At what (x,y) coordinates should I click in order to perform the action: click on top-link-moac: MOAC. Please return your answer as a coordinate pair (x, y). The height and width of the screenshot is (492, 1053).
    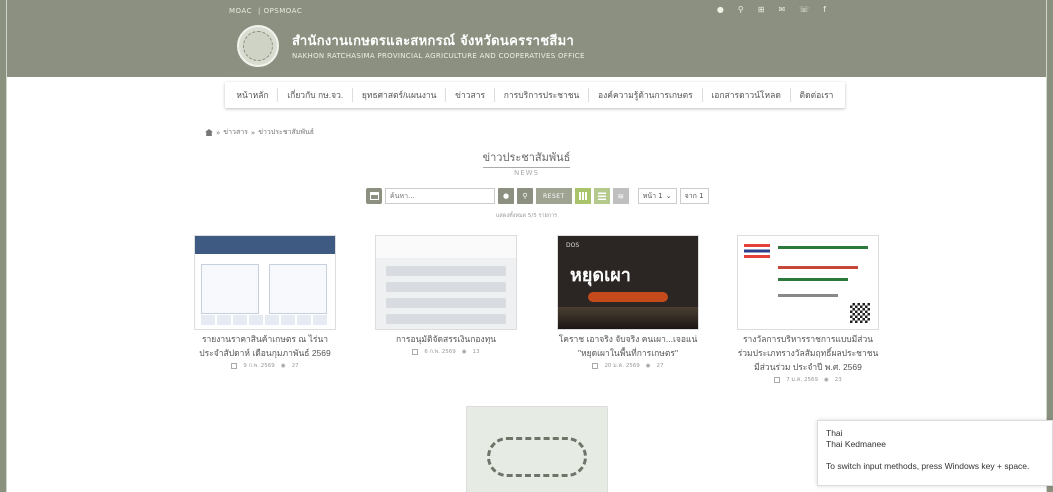
    Looking at the image, I should click on (240, 11).